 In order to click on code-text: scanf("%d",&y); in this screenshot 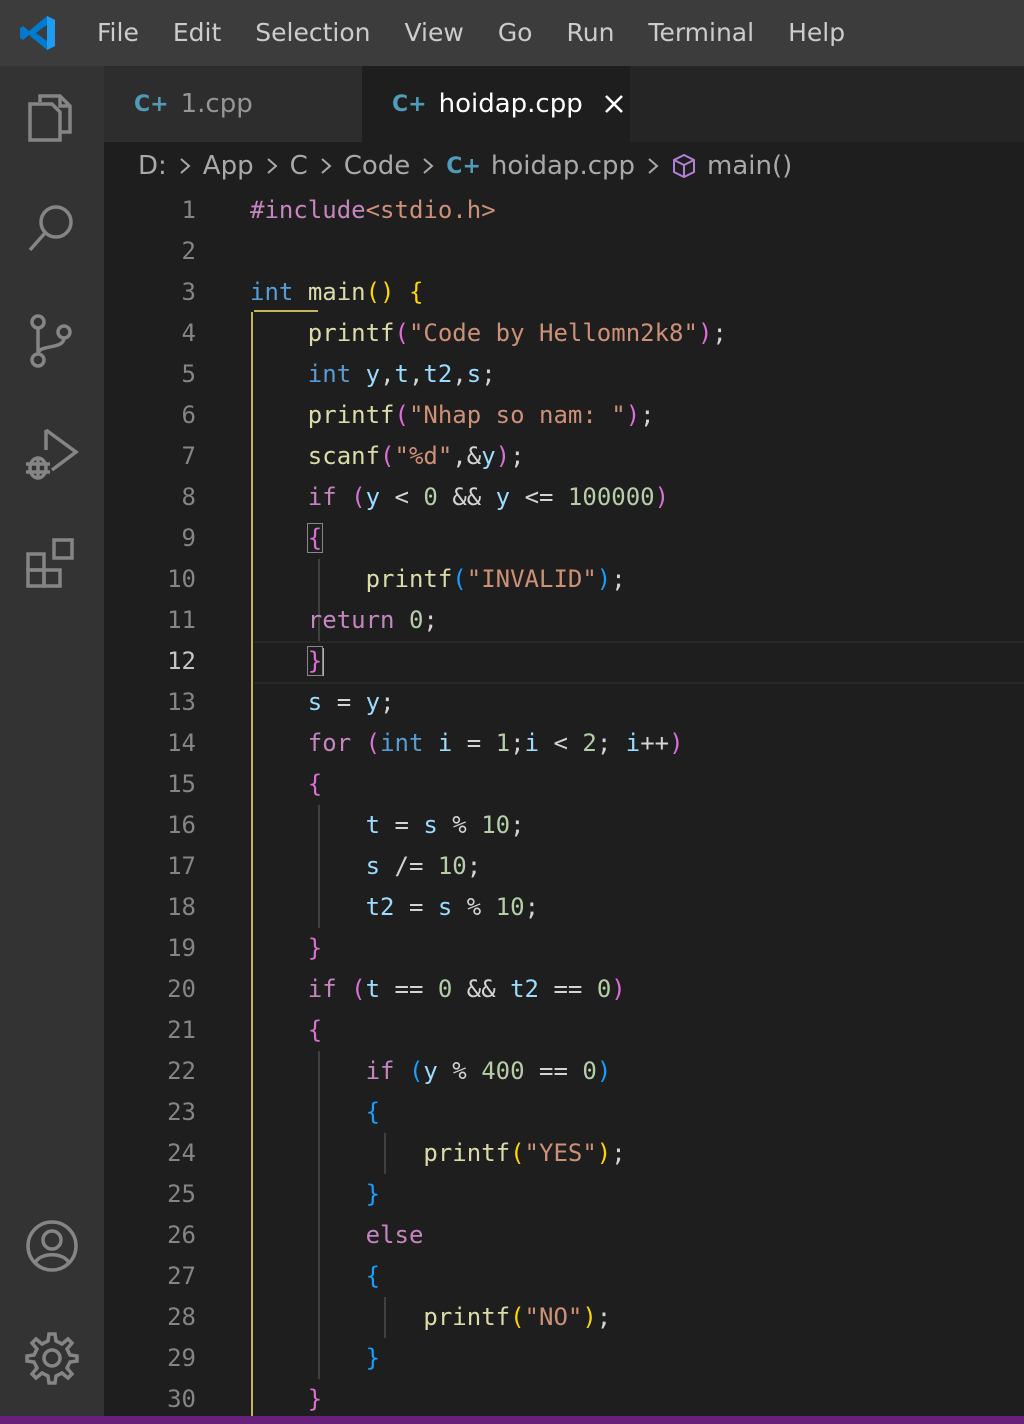, I will do `click(416, 456)`.